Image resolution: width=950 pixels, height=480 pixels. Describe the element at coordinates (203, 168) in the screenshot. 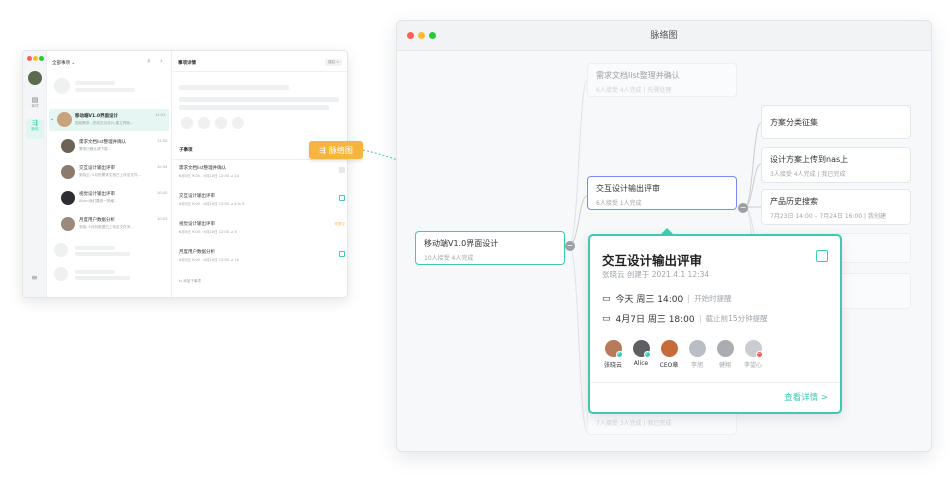

I see `subtask-title: 需求文档list整理并确认` at that location.